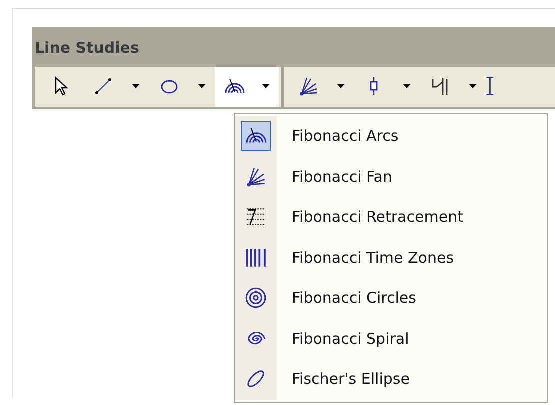  I want to click on menu-item-label: Fibonacci Time Zones, so click(372, 258).